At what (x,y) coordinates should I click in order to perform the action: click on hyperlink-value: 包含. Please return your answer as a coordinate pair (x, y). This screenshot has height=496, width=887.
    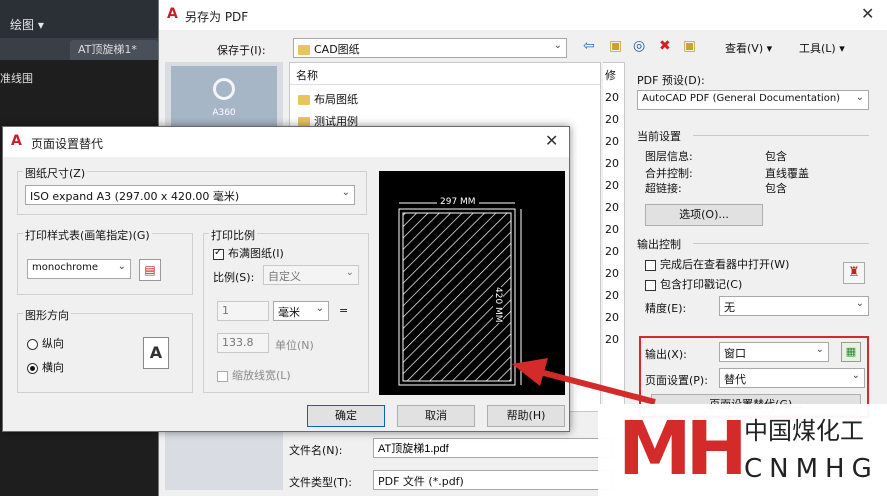
    Looking at the image, I should click on (776, 188).